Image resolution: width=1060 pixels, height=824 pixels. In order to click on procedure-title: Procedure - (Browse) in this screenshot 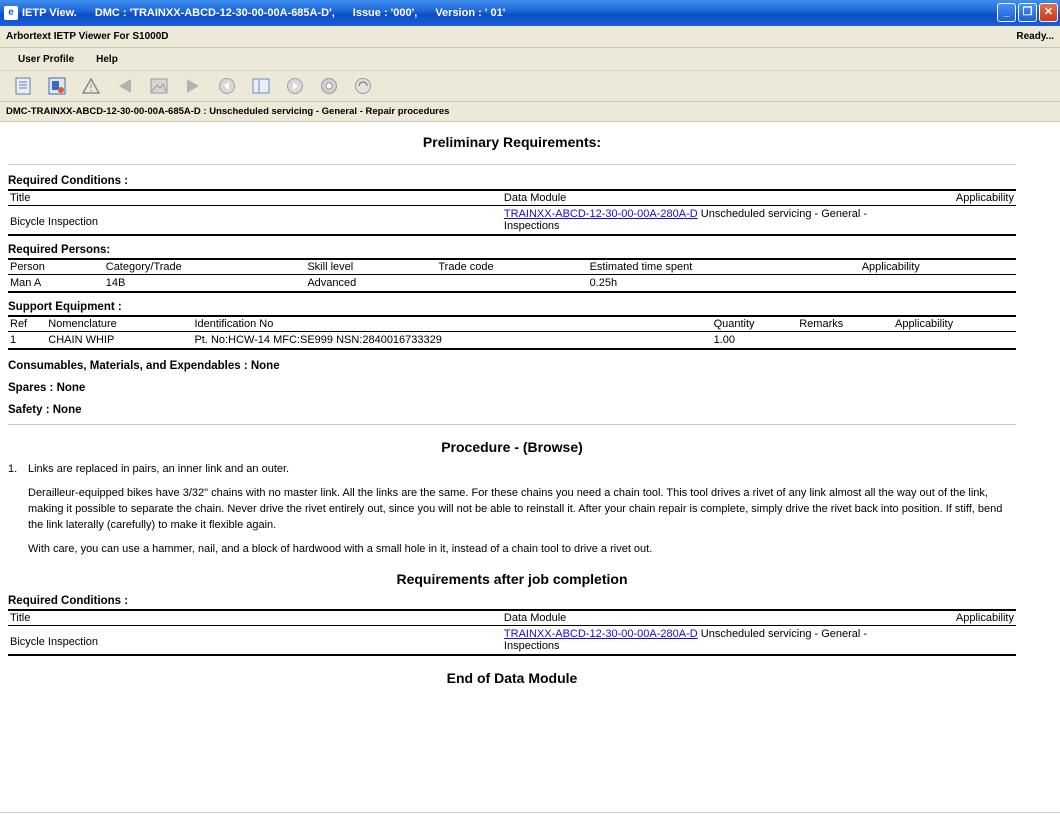, I will do `click(512, 447)`.